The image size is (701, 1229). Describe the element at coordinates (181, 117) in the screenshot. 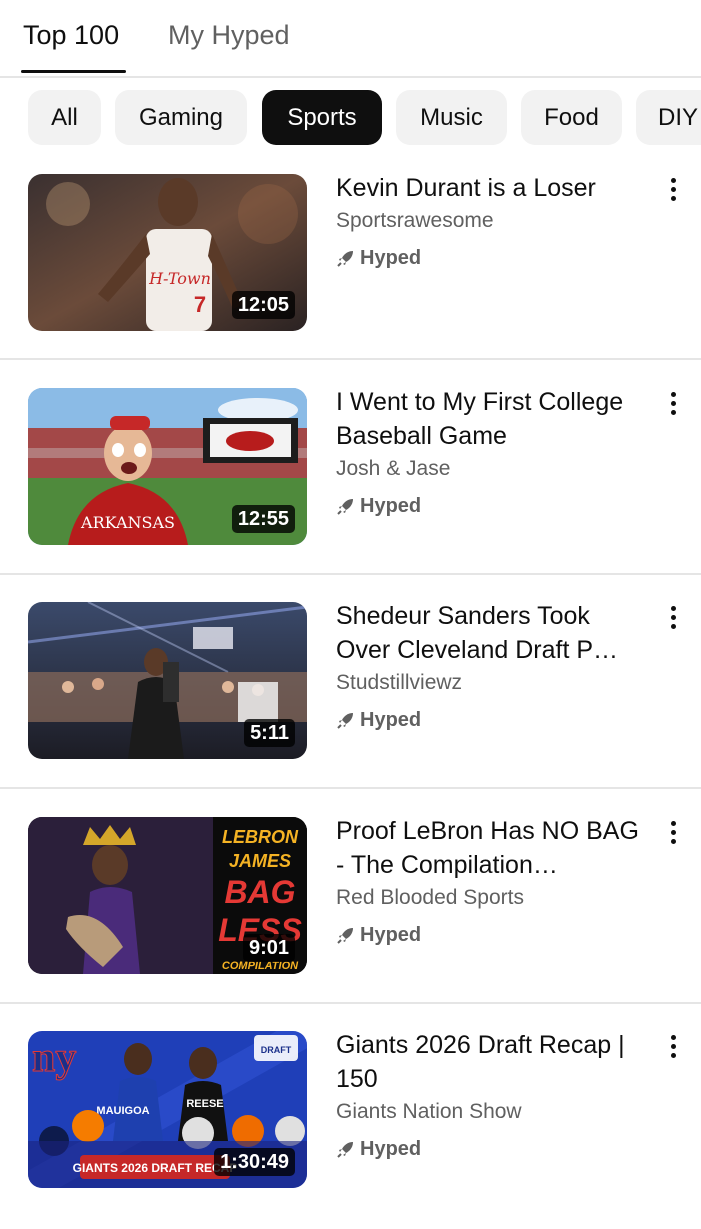

I see `chip-gaming: Gaming` at that location.